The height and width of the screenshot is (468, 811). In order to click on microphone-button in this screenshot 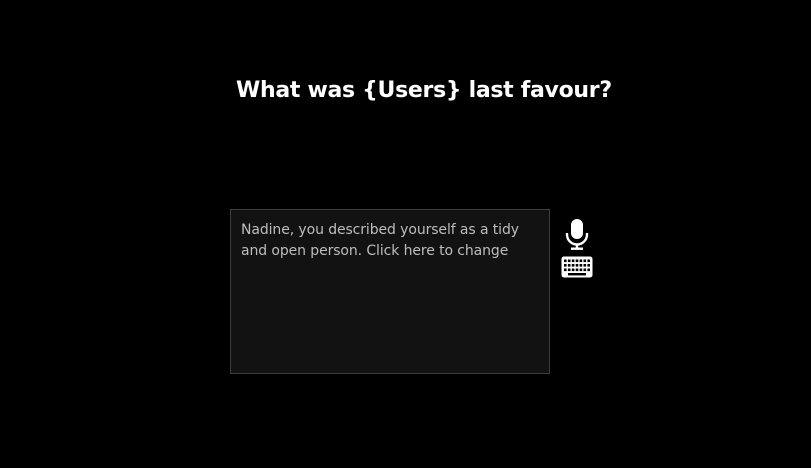, I will do `click(577, 234)`.